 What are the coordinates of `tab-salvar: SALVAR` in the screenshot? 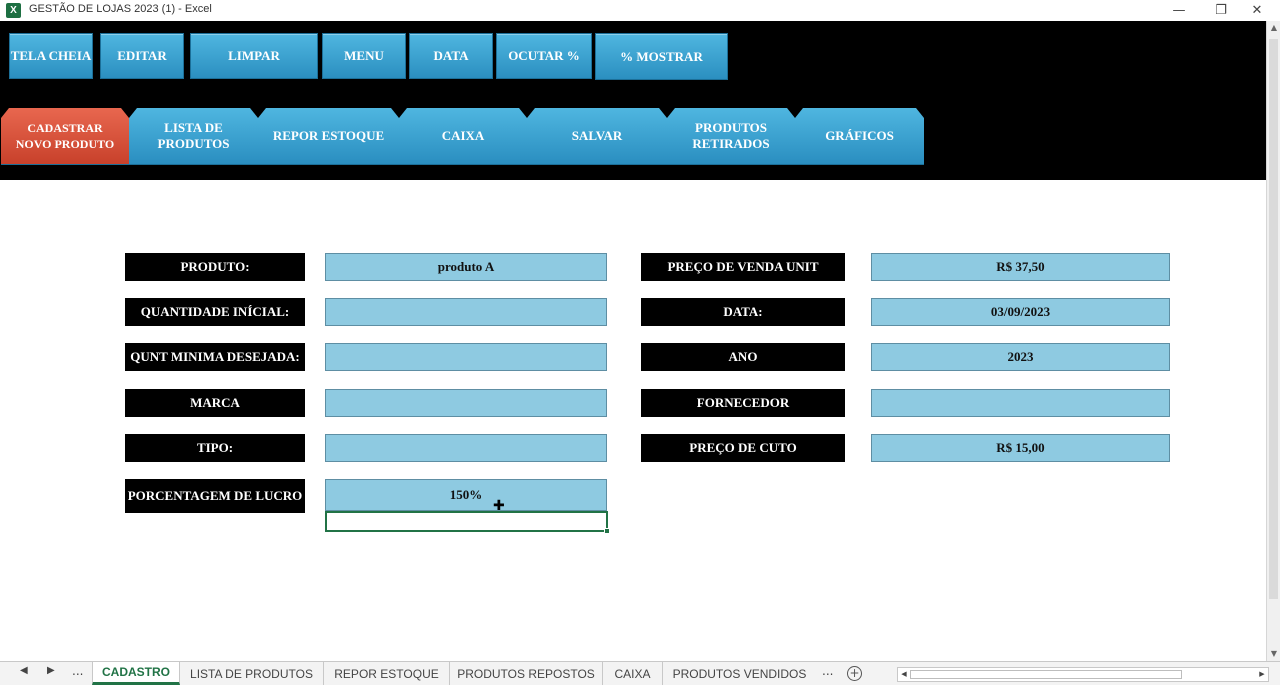 It's located at (597, 136).